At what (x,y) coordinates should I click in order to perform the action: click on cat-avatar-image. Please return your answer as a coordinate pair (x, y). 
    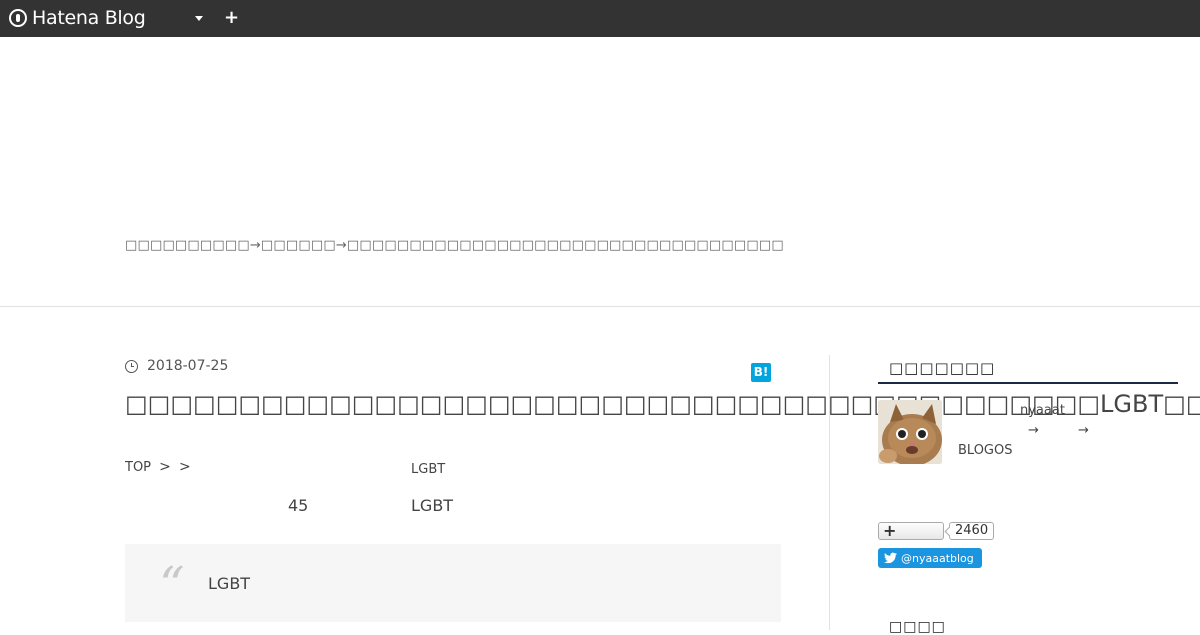
    Looking at the image, I should click on (910, 432).